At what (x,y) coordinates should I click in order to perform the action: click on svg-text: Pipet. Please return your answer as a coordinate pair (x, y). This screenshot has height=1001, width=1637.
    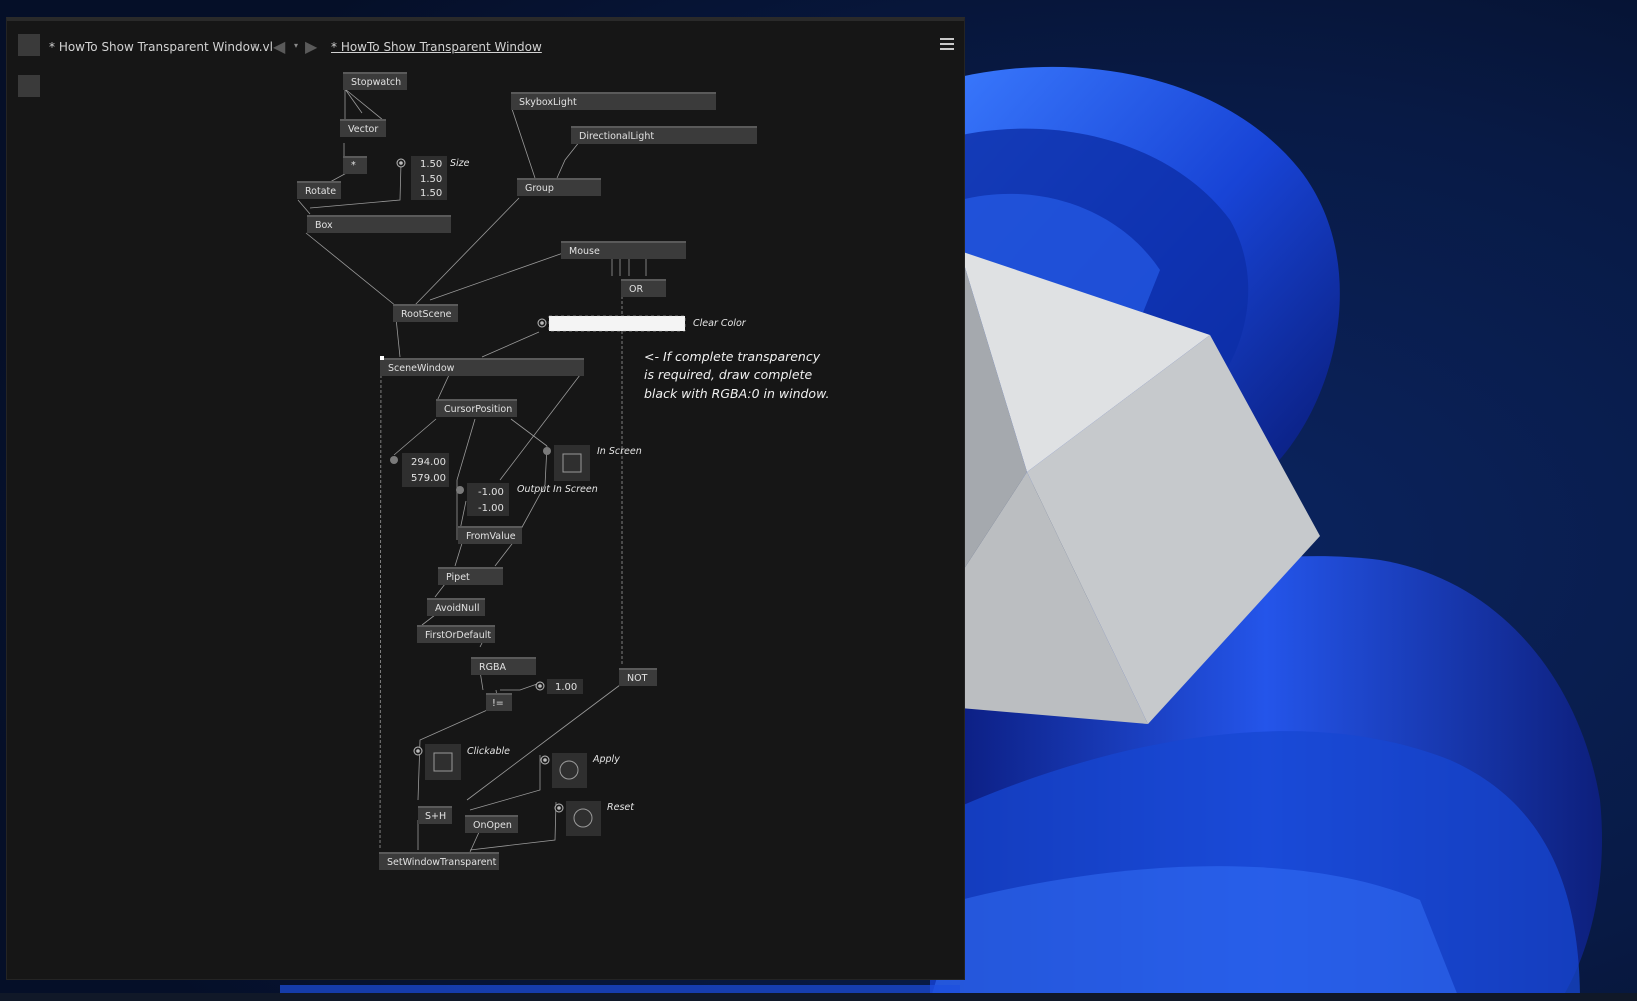
    Looking at the image, I should click on (458, 577).